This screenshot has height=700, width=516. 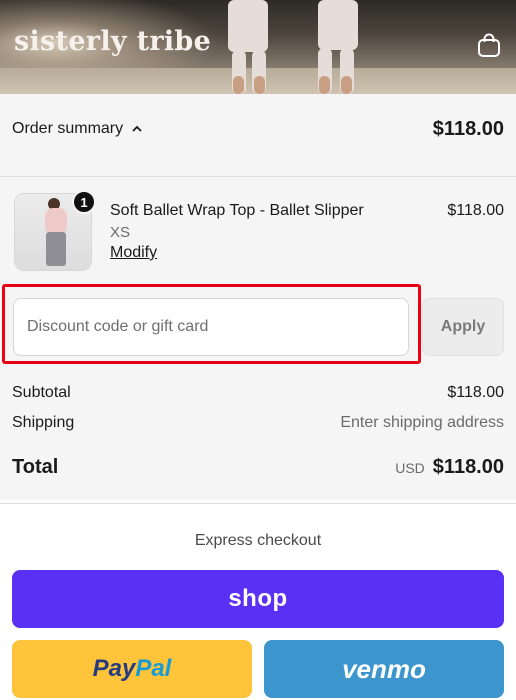 What do you see at coordinates (258, 423) in the screenshot?
I see `shipping-row: Shipping Enter shipping address` at bounding box center [258, 423].